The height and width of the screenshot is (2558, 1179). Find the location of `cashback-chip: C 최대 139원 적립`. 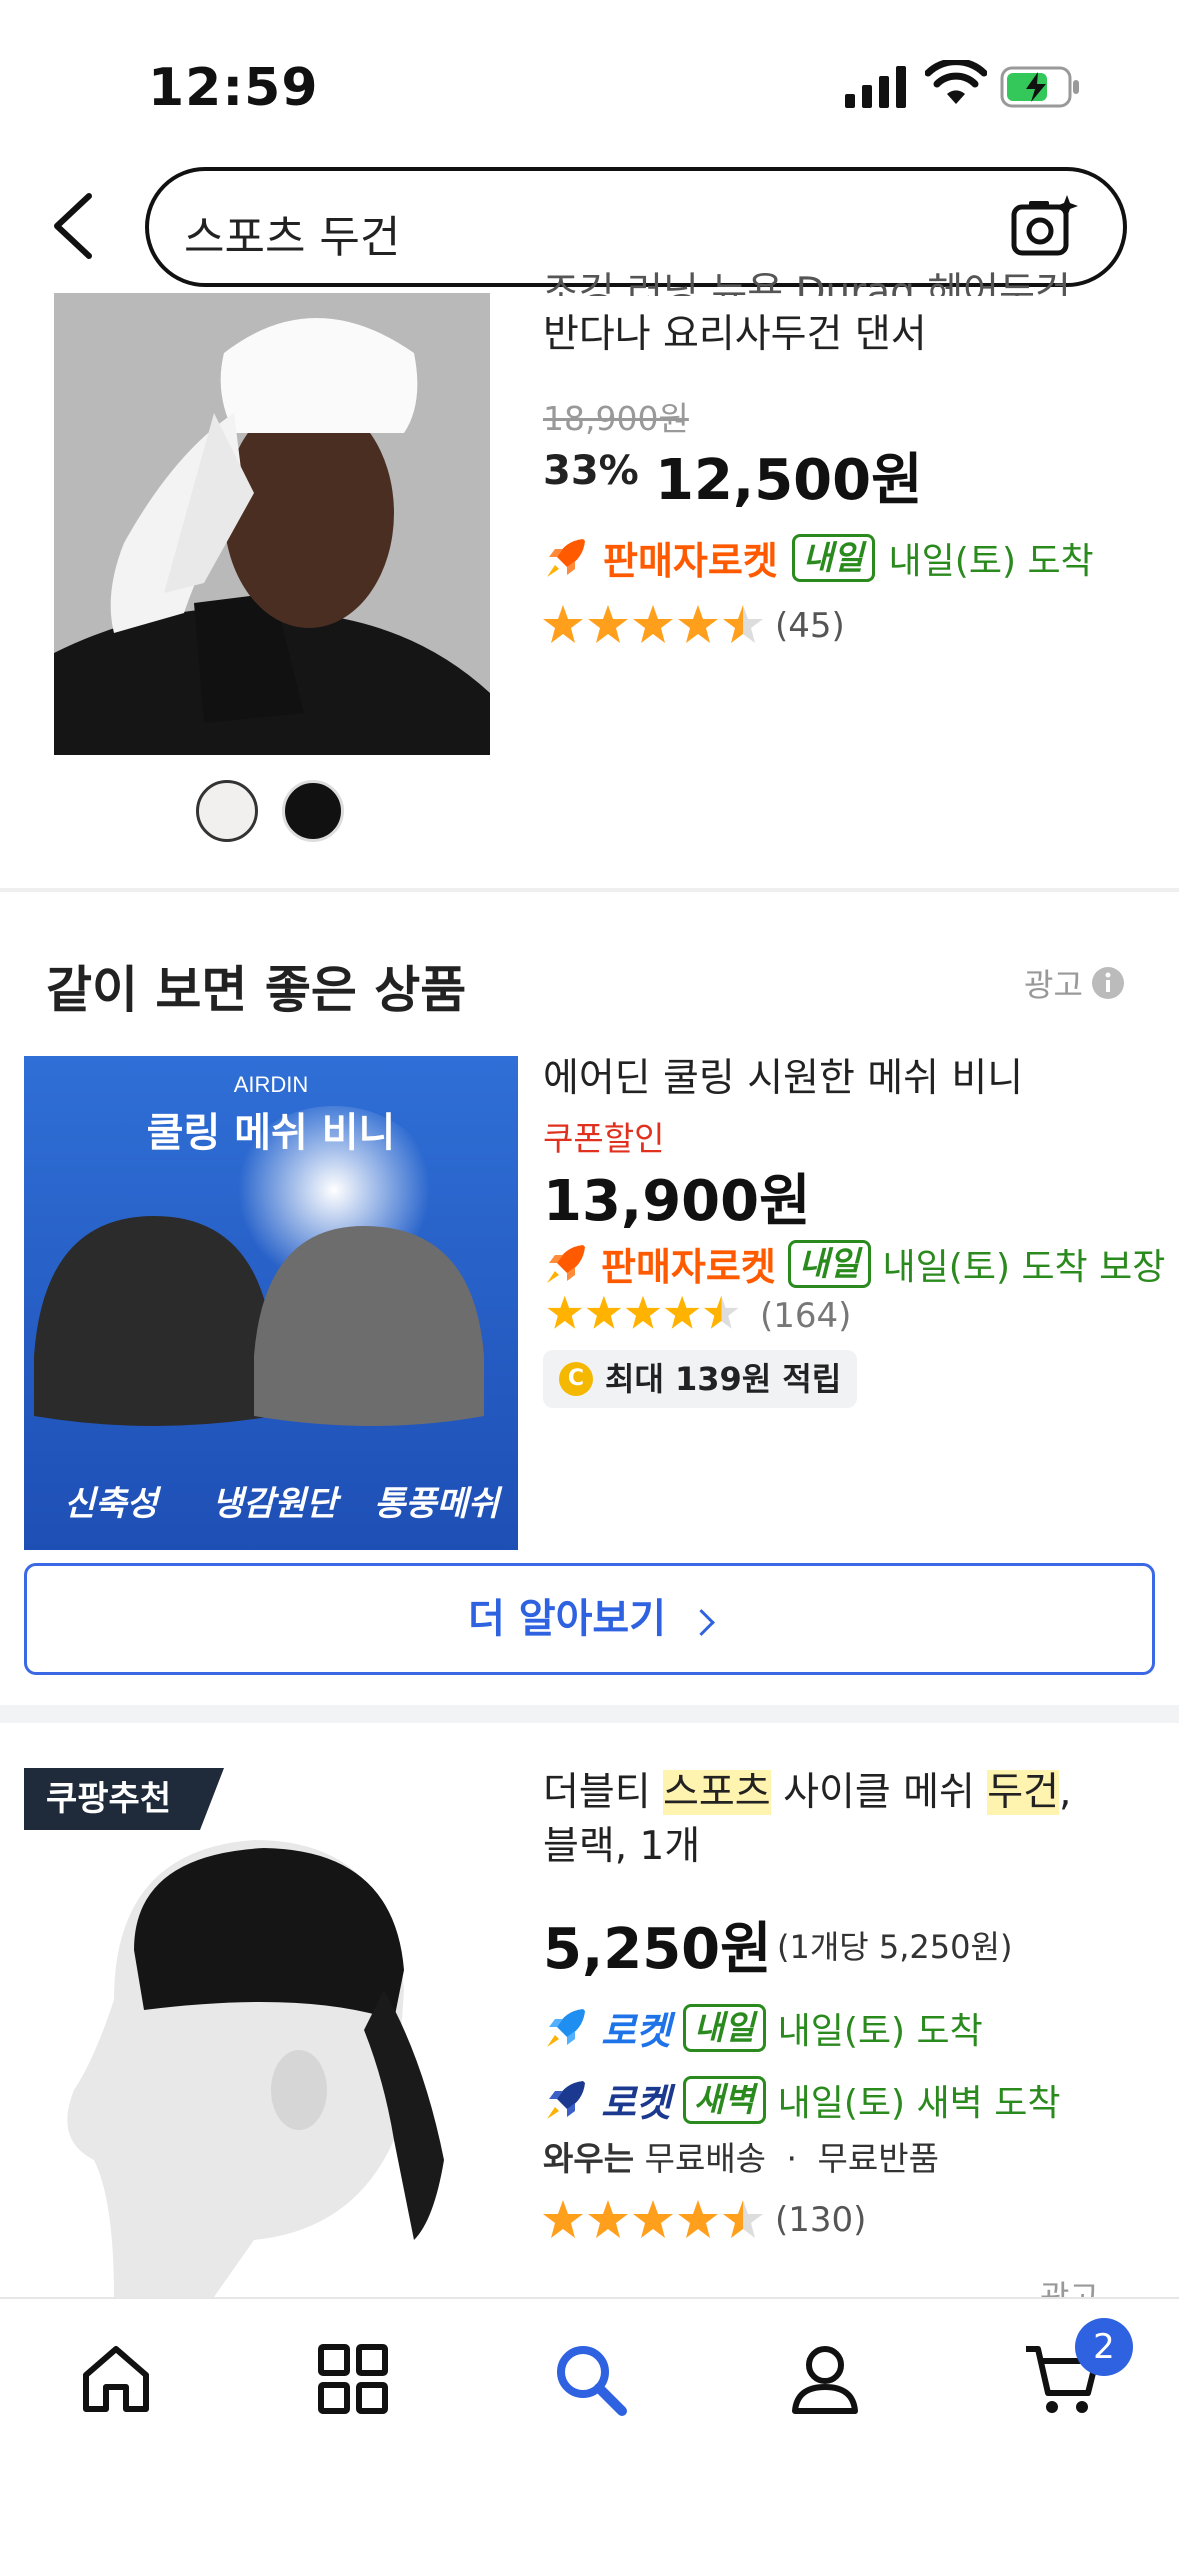

cashback-chip: C 최대 139원 적립 is located at coordinates (700, 1379).